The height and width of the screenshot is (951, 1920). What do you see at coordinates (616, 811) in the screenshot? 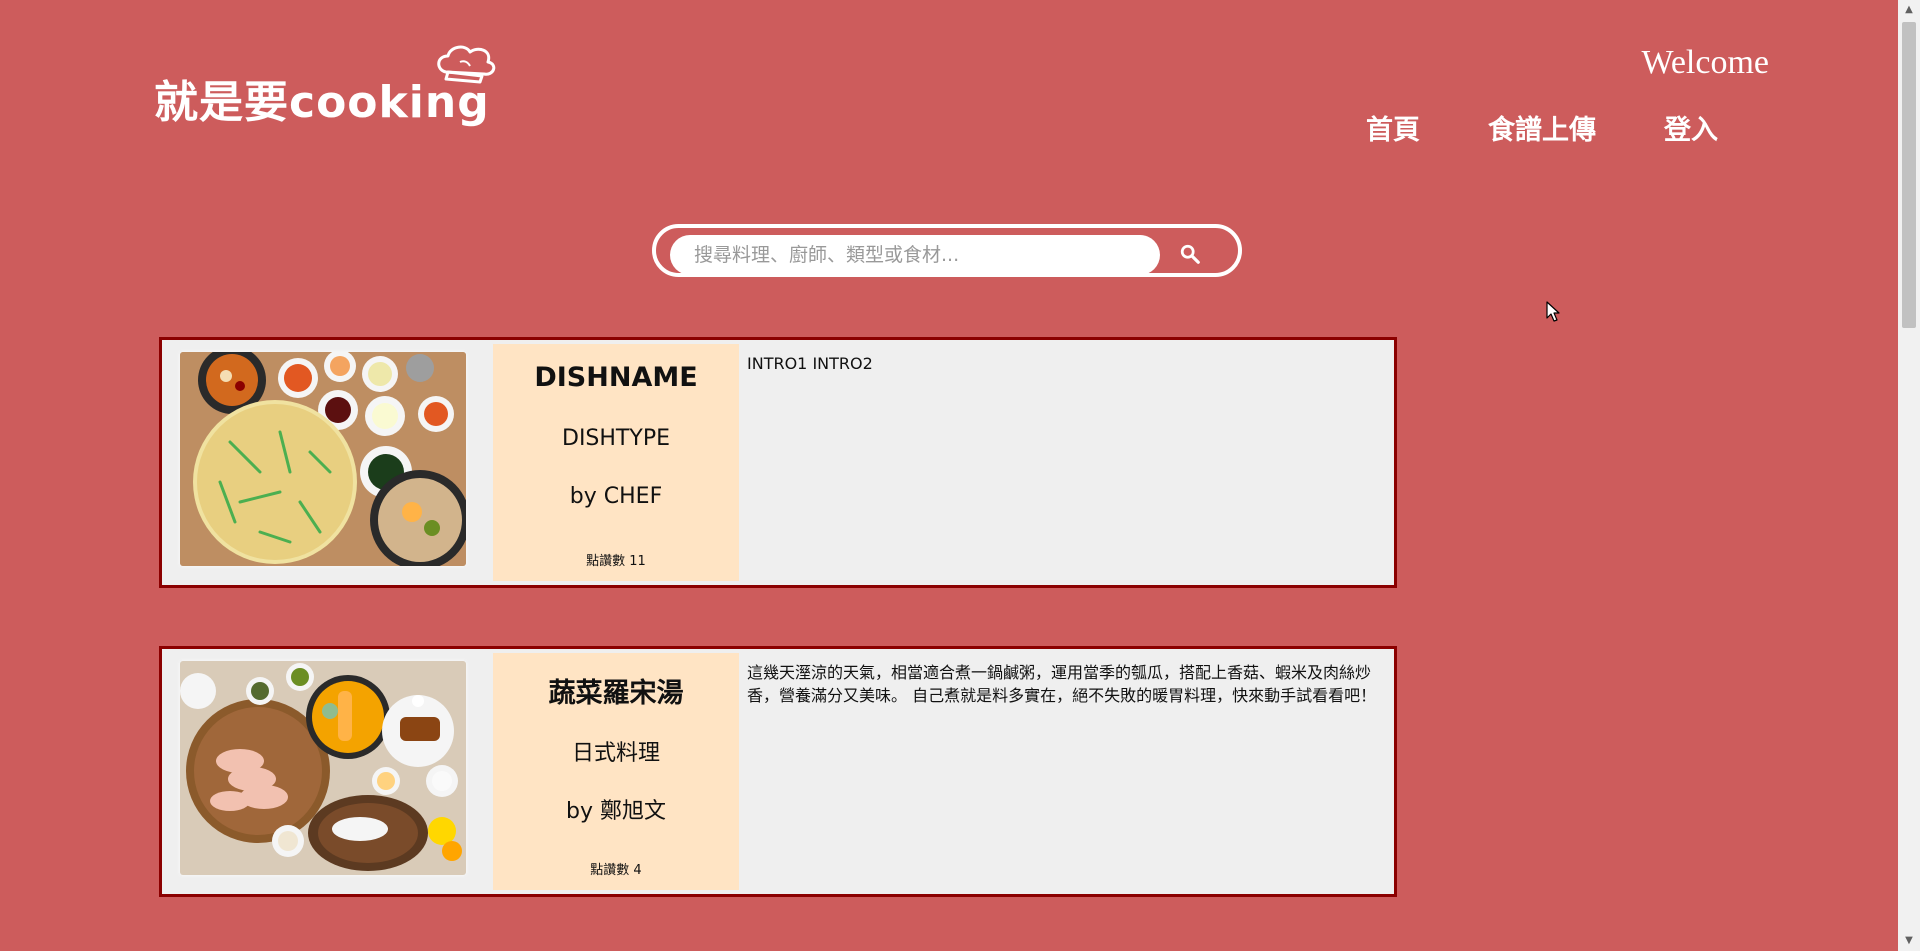
I see `dish-chef: by 鄭旭文` at bounding box center [616, 811].